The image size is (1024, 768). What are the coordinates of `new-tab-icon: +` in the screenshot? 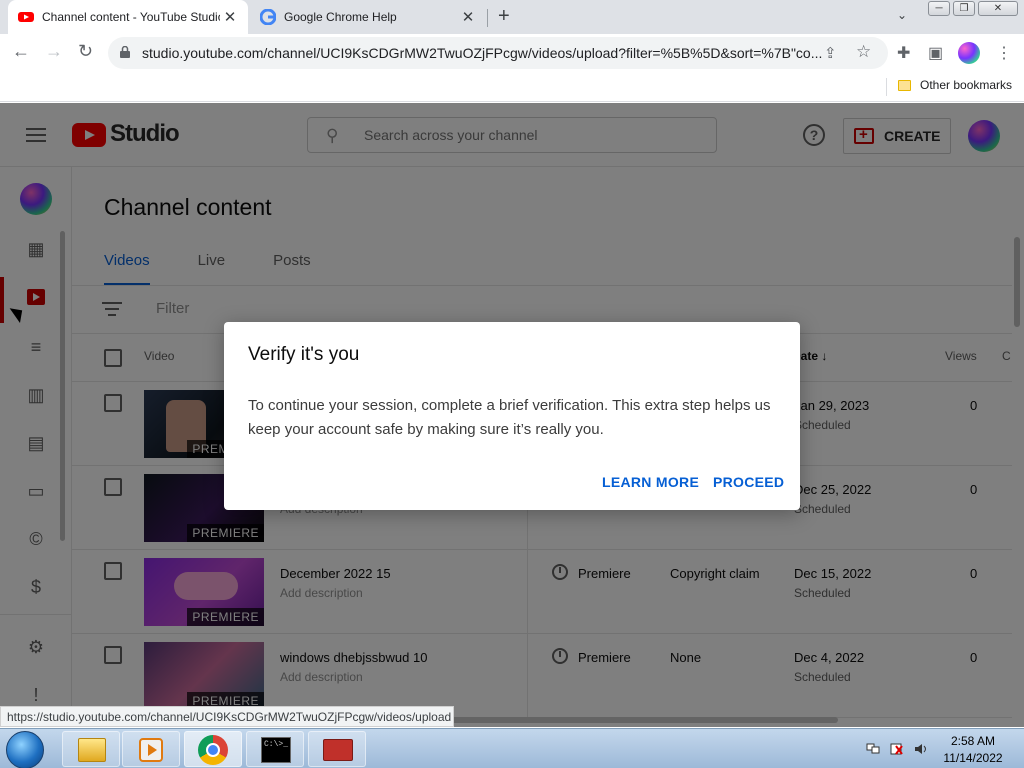 It's located at (504, 16).